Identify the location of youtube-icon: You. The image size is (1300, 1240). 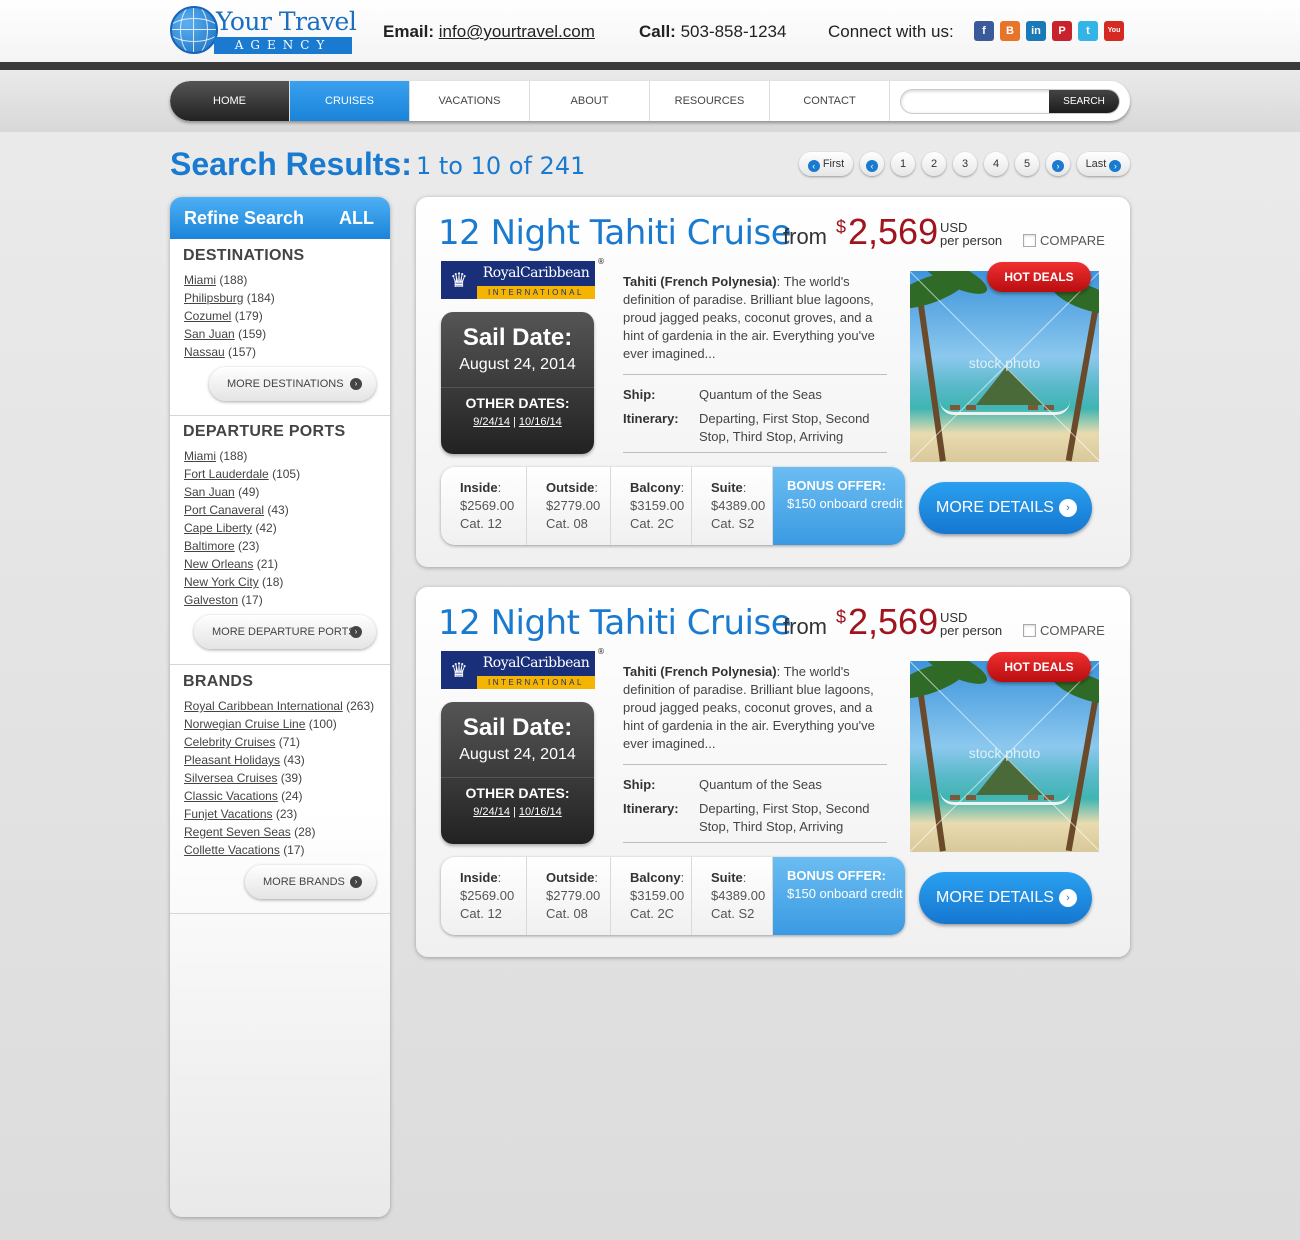
(1114, 31).